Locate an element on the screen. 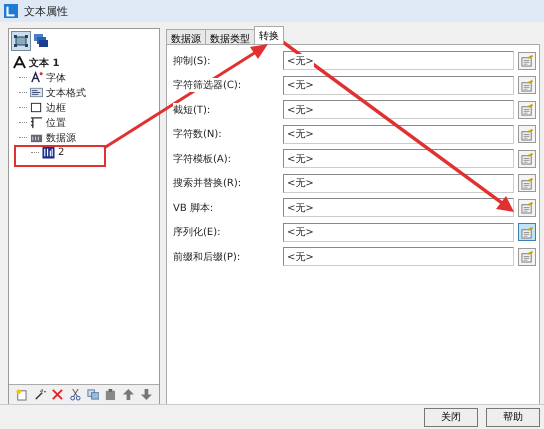 This screenshot has width=544, height=429. field-label: 前缀和后缀(P): is located at coordinates (206, 257).